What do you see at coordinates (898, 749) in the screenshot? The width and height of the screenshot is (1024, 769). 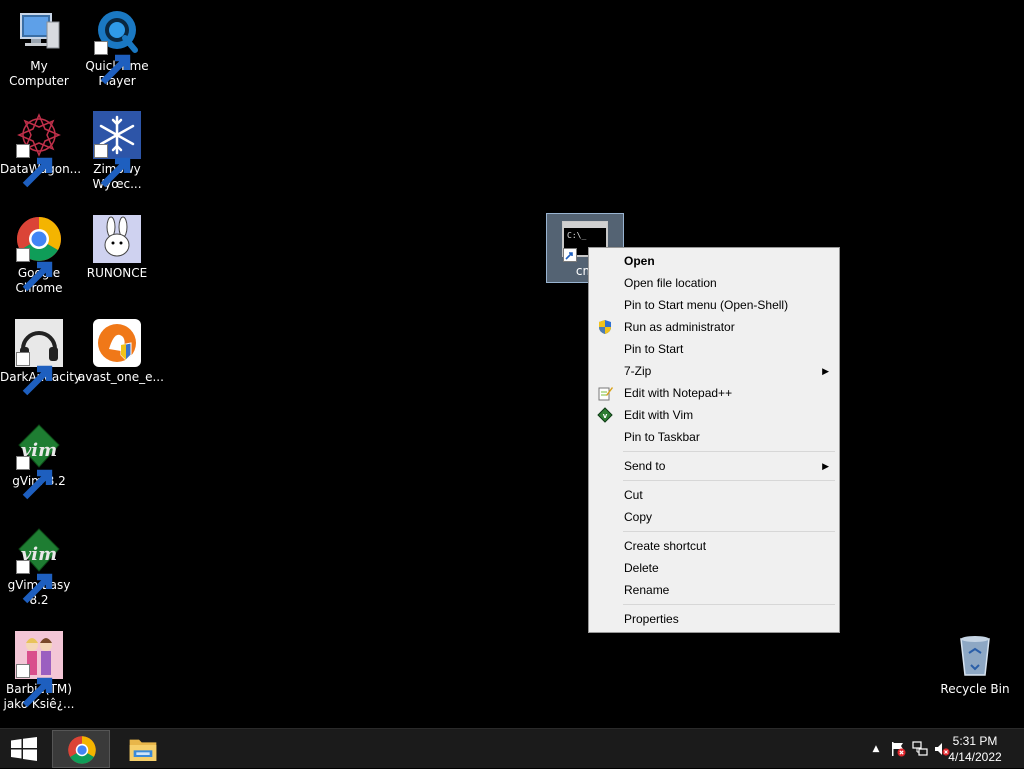 I see `action-center-flag-icon` at bounding box center [898, 749].